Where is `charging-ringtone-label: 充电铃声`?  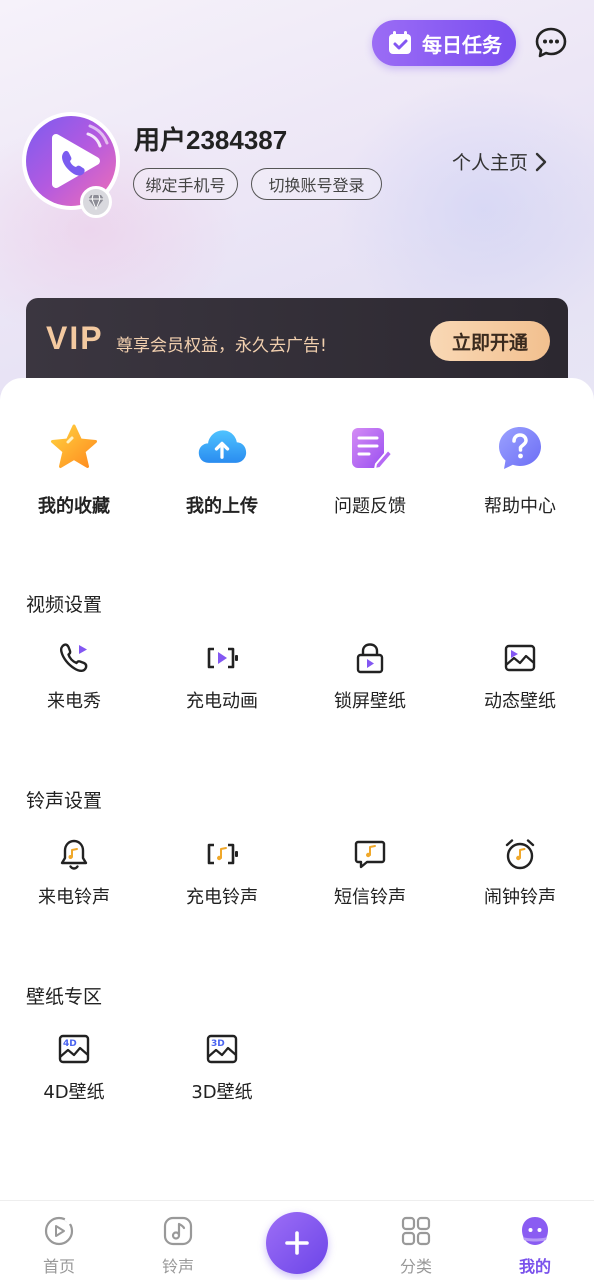 charging-ringtone-label: 充电铃声 is located at coordinates (222, 897).